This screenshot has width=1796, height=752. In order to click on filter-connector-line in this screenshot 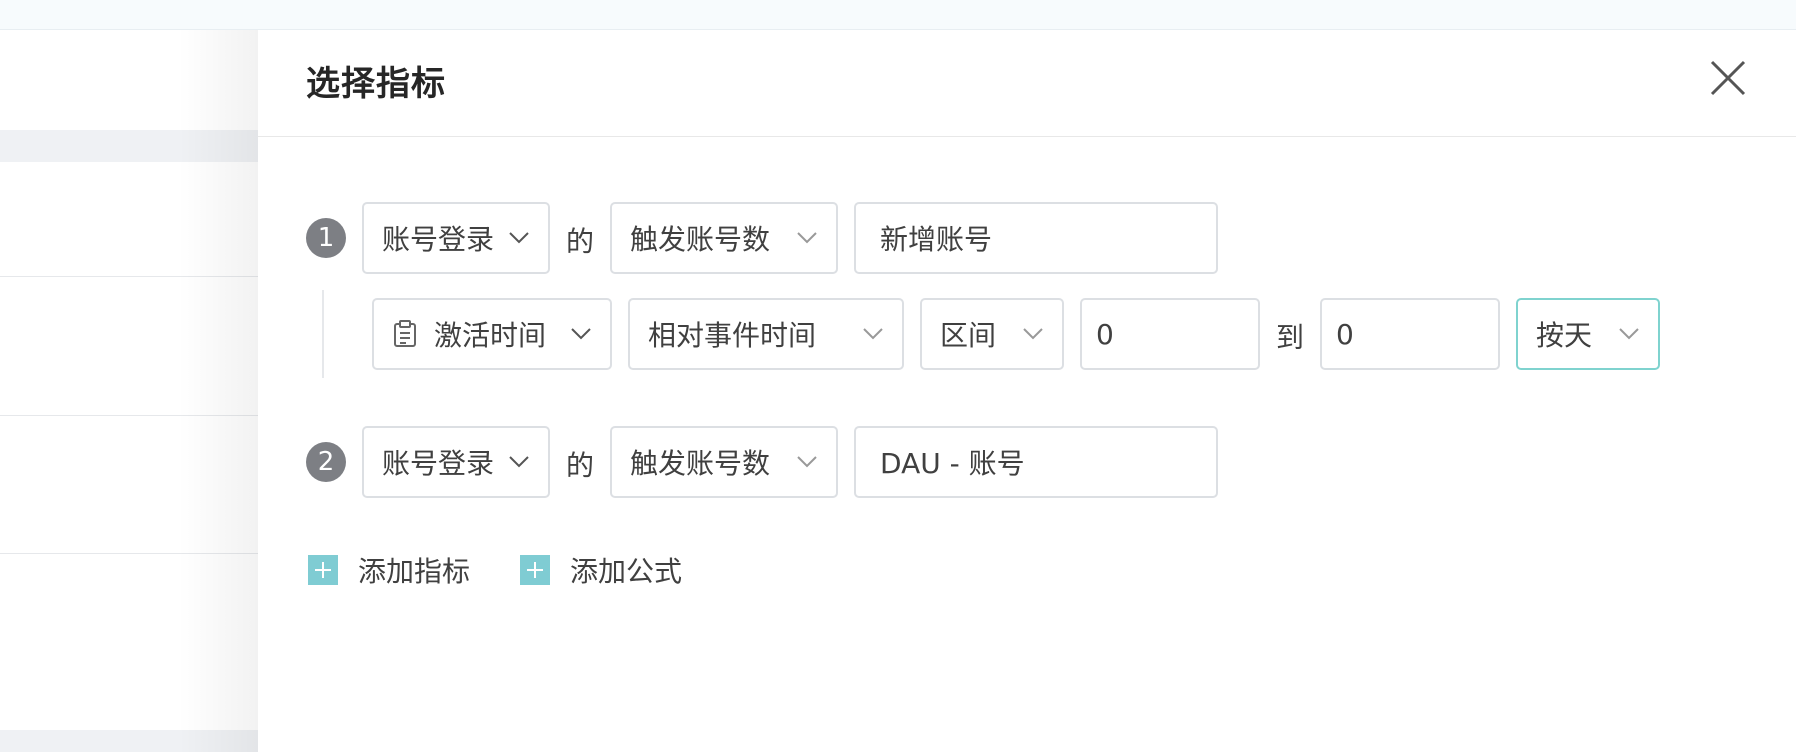, I will do `click(323, 334)`.